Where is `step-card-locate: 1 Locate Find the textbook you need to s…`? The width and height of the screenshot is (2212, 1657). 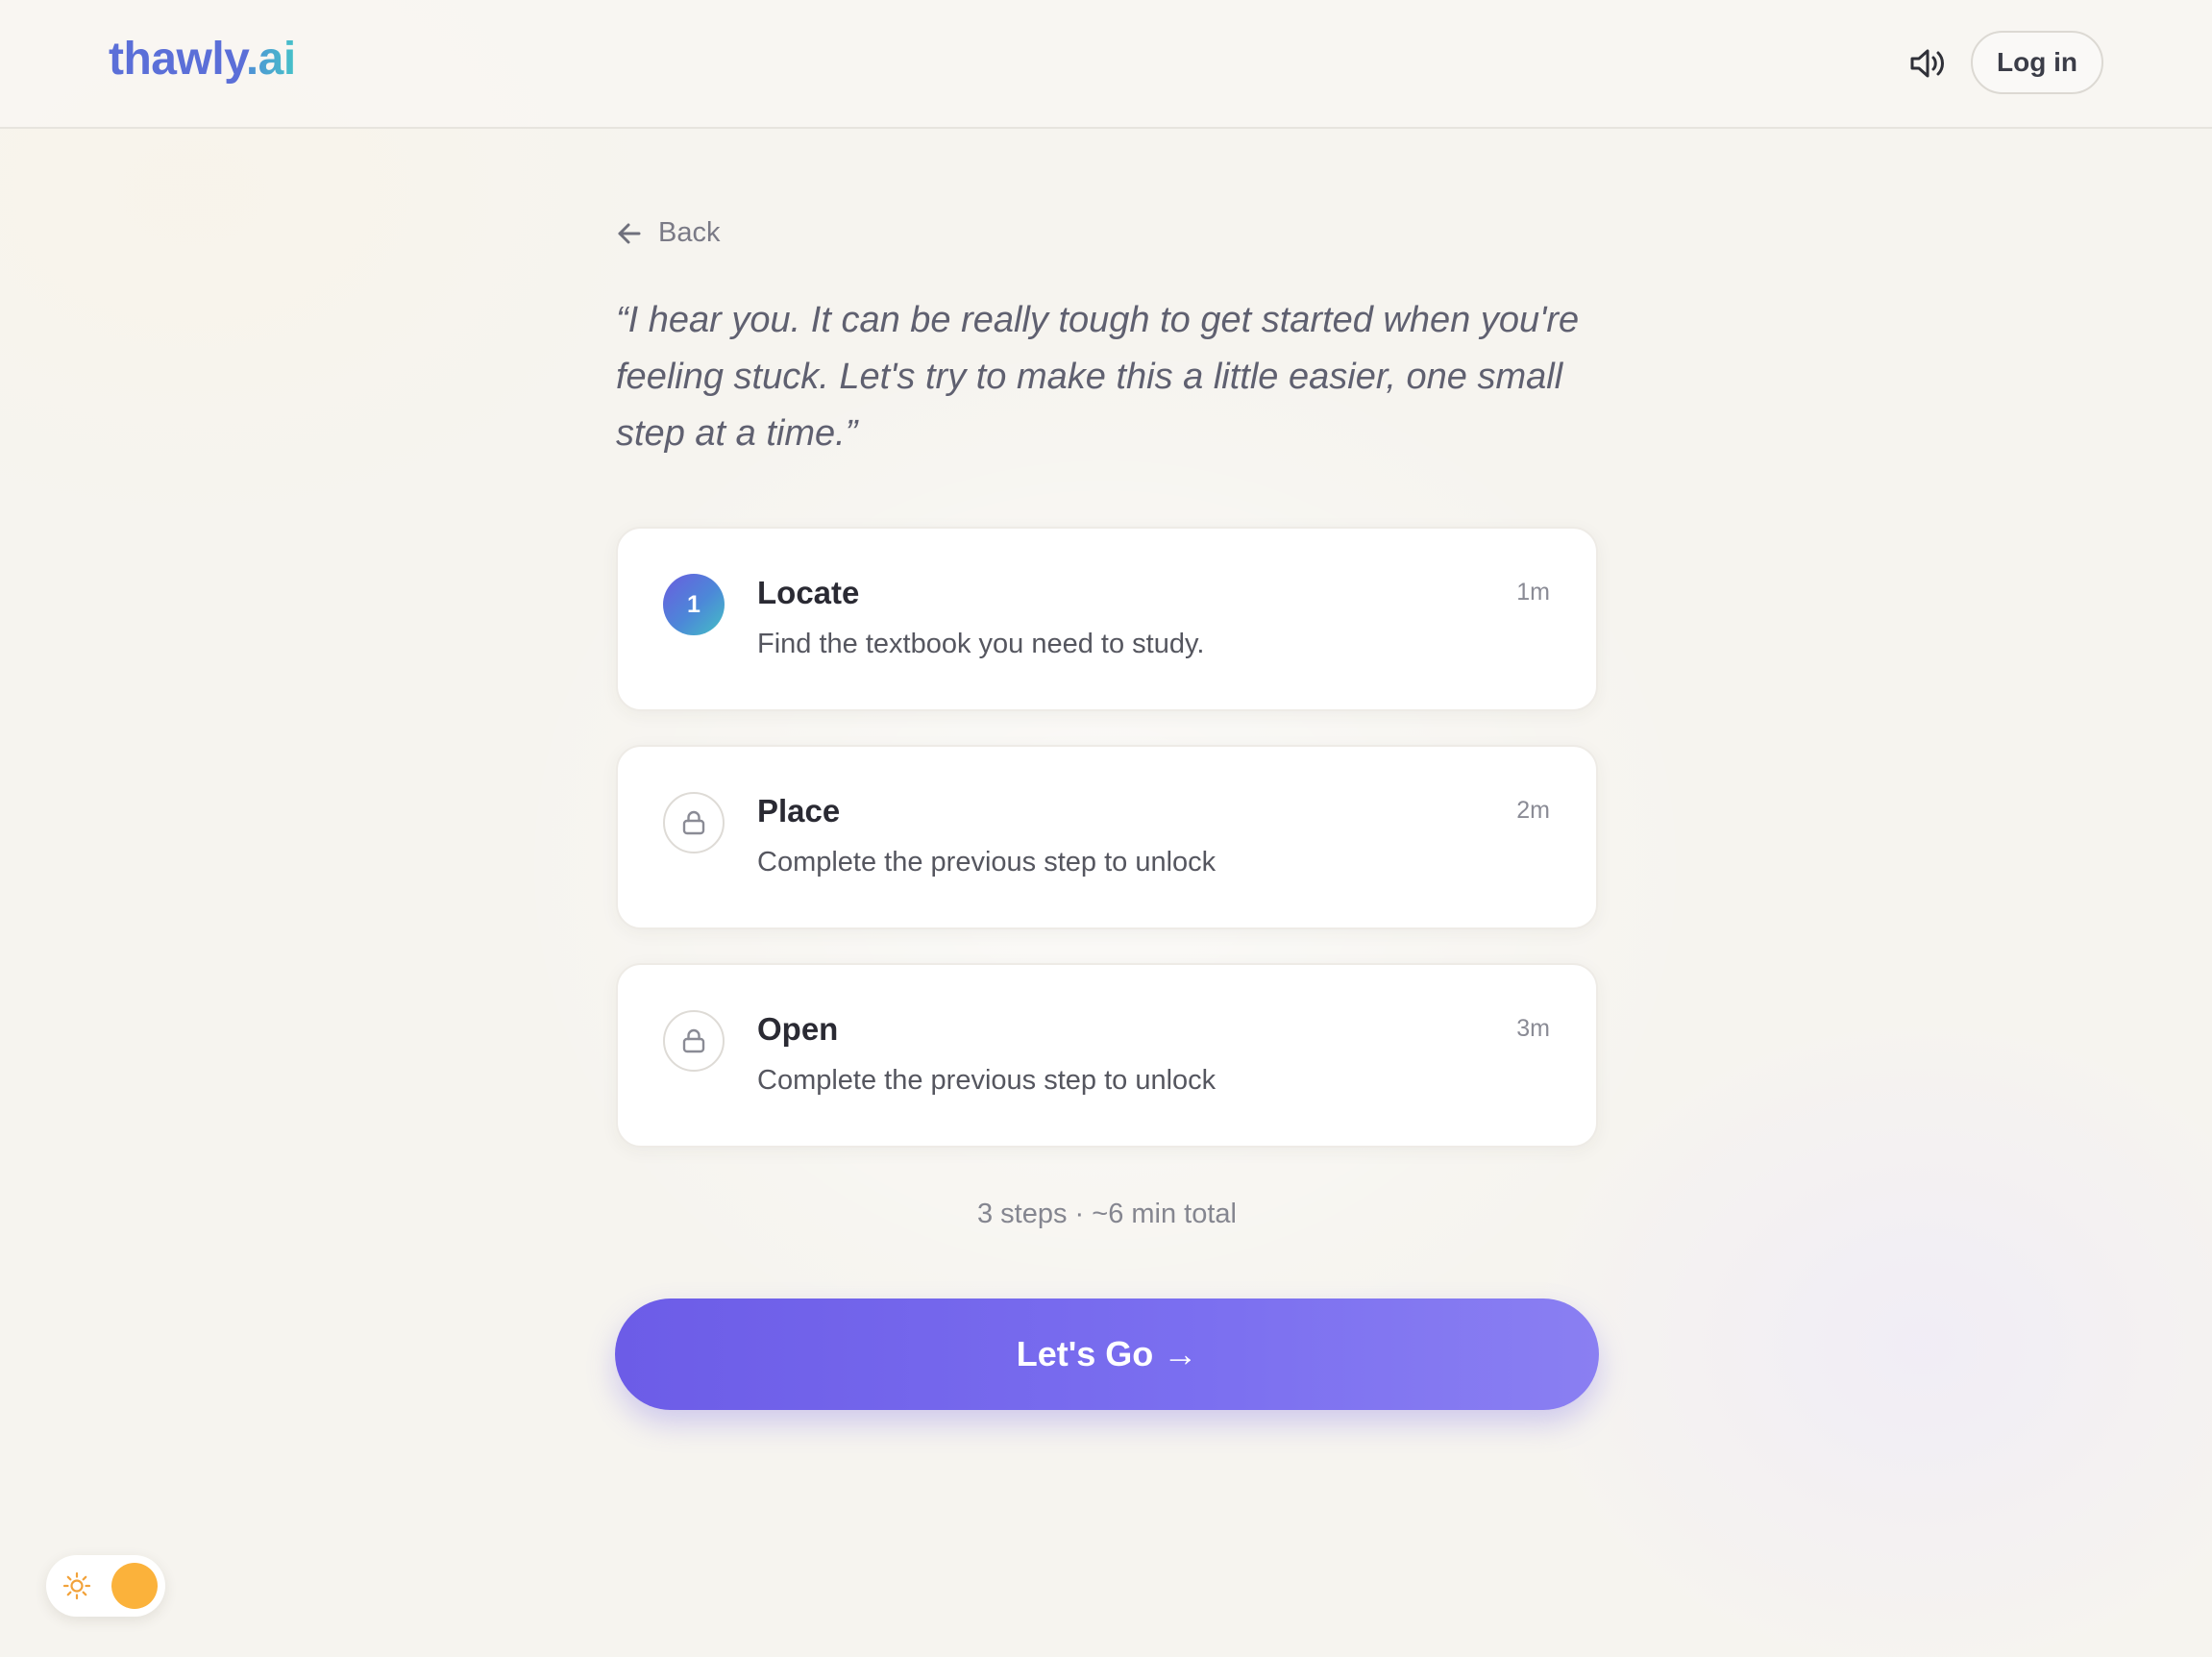
step-card-locate: 1 Locate Find the textbook you need to s… is located at coordinates (1107, 619).